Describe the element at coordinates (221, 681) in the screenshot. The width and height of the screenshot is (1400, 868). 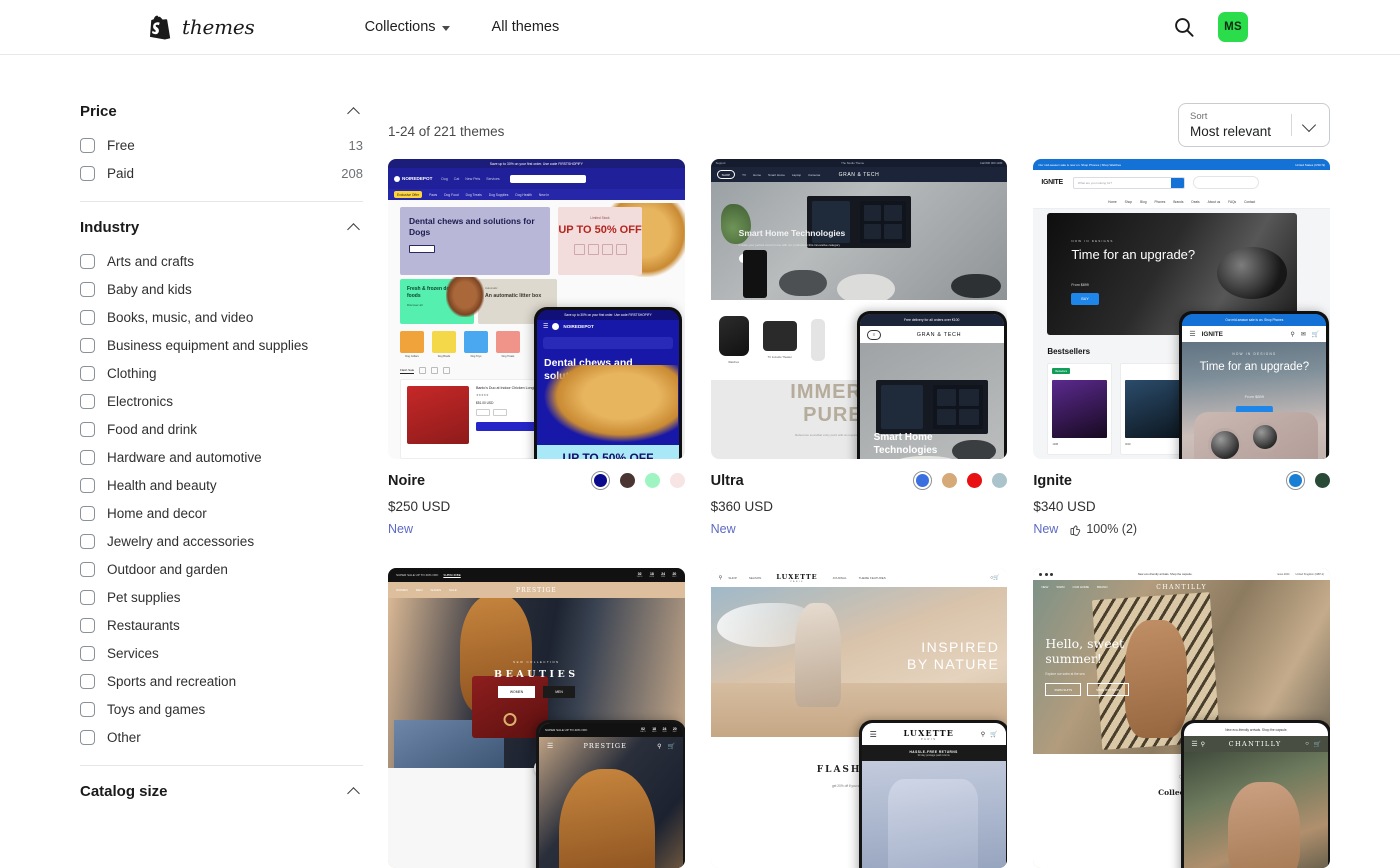
I see `list-item: Sports and recreation` at that location.